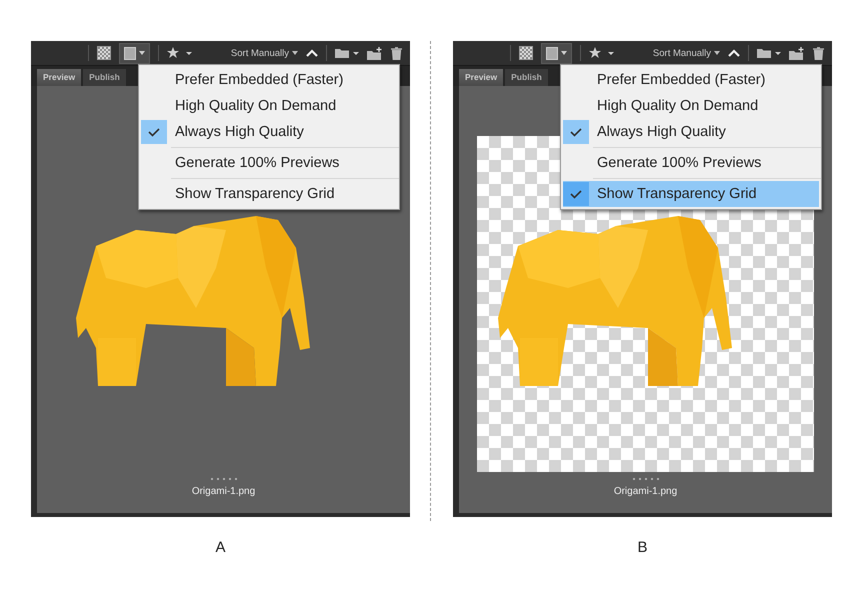 This screenshot has height=597, width=860. I want to click on figure-caption: A, so click(220, 547).